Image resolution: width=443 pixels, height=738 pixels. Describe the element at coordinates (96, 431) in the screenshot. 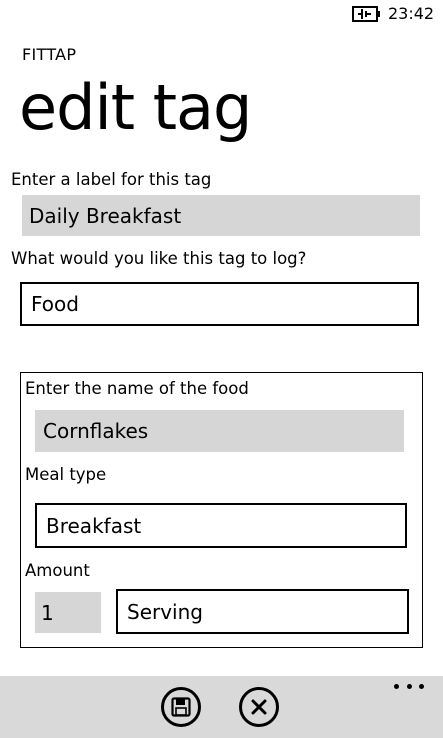

I see `food-name-value: Cornflakes` at that location.